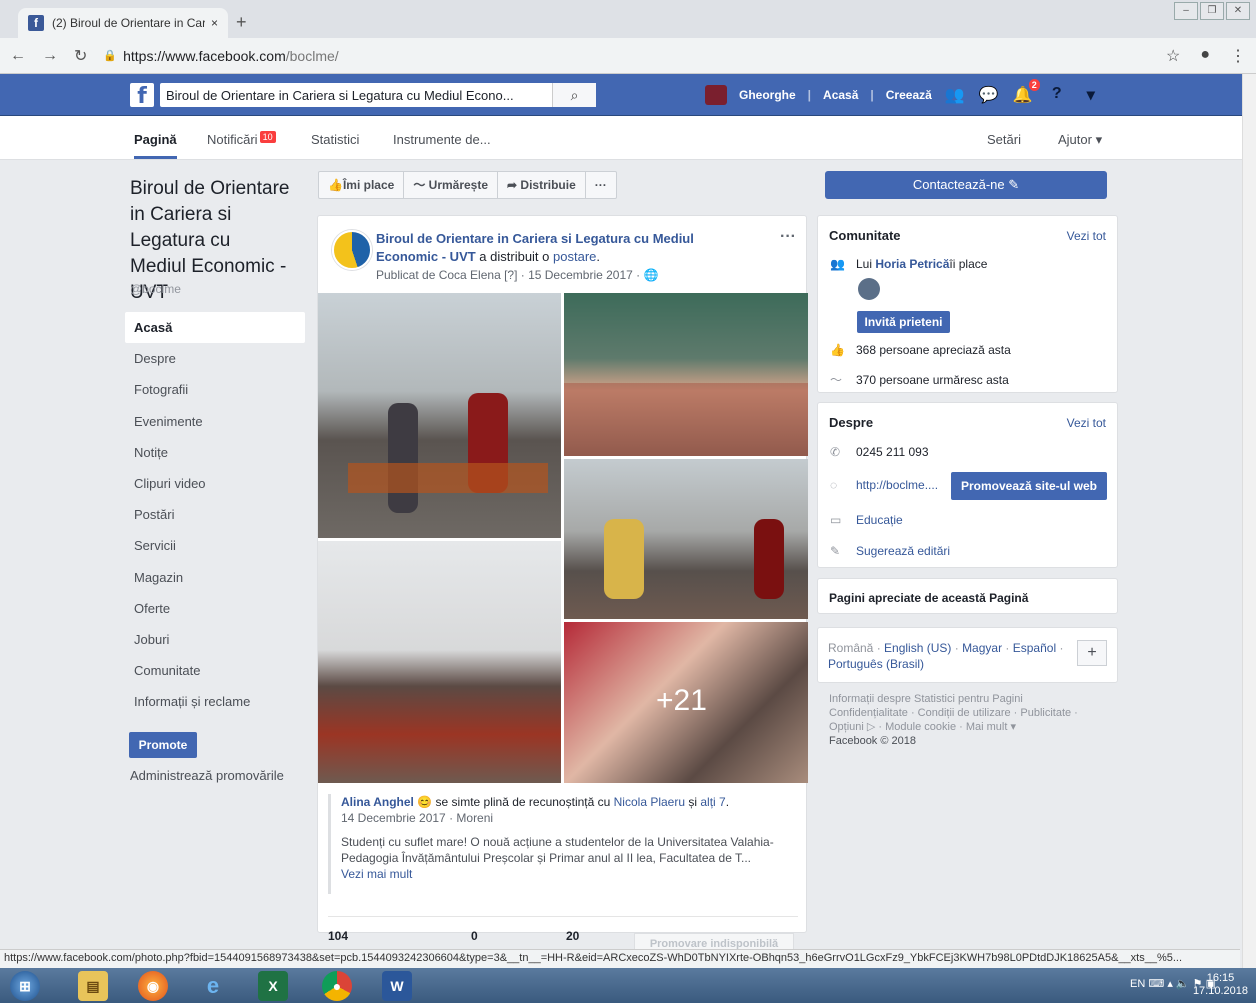  I want to click on restore-icon: ❐, so click(1212, 11).